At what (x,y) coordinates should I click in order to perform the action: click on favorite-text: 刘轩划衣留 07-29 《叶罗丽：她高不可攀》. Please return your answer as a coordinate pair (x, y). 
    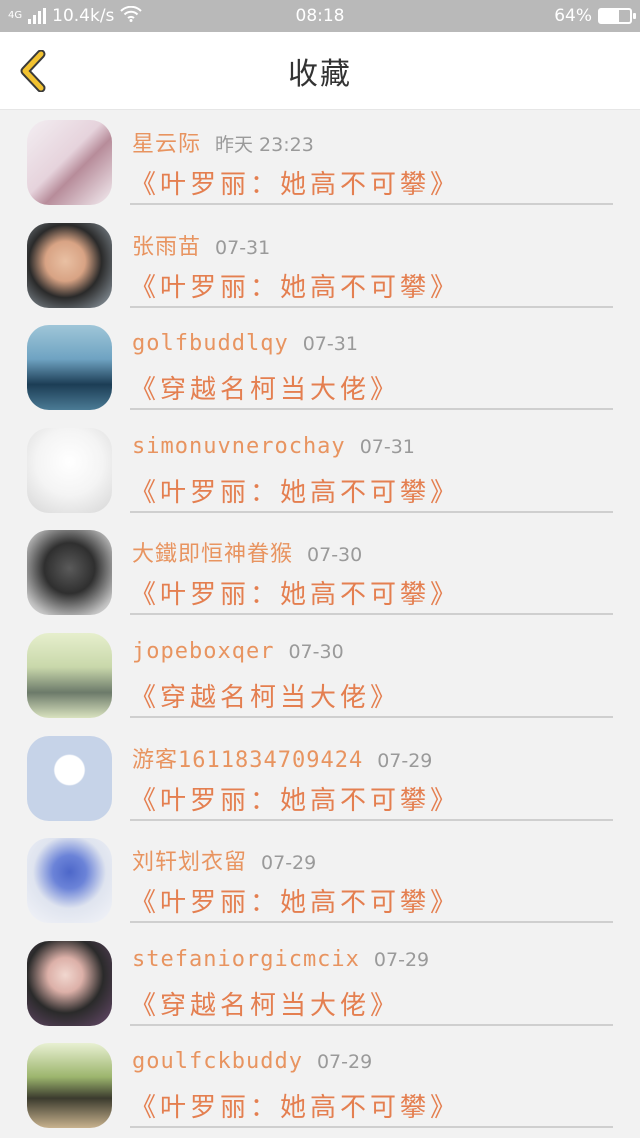
    Looking at the image, I should click on (371, 876).